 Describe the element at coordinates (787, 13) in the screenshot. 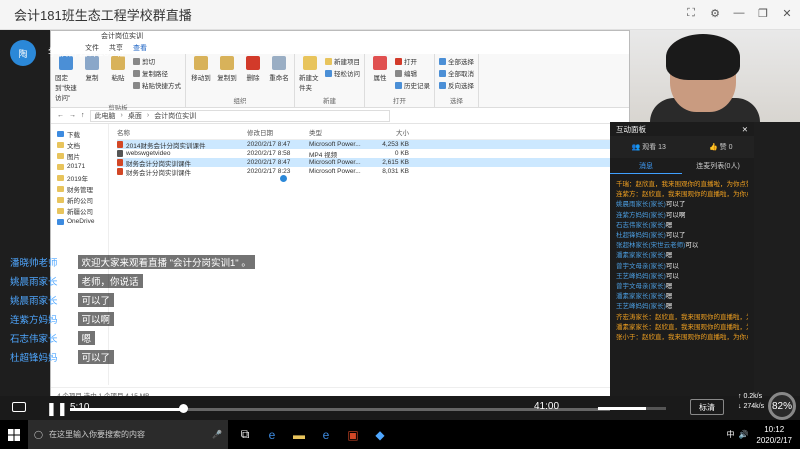

I see `close-icon: ✕` at that location.